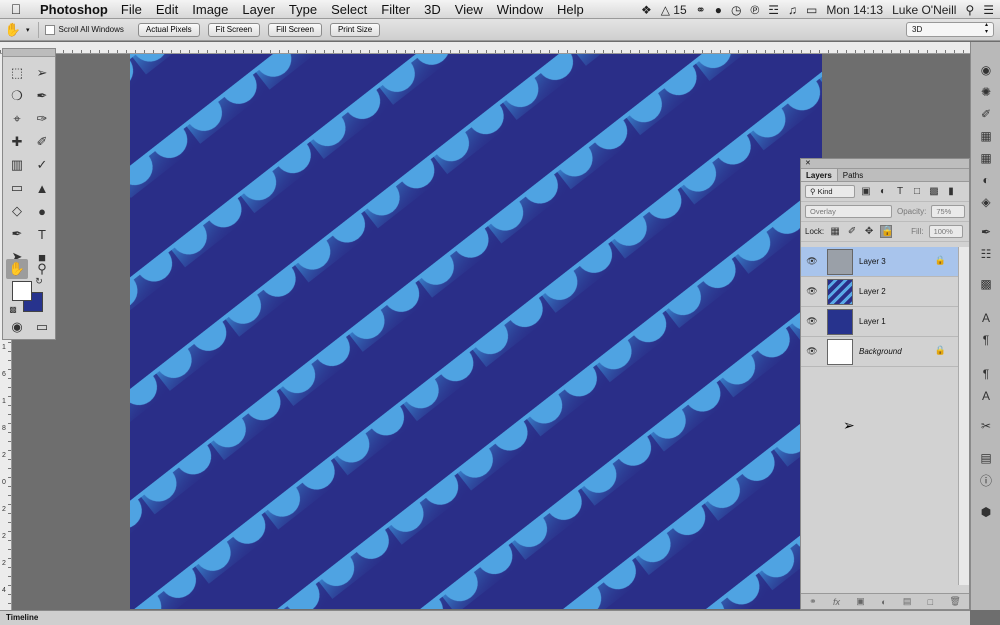  I want to click on stamp-tool-icon: ▥, so click(17, 165).